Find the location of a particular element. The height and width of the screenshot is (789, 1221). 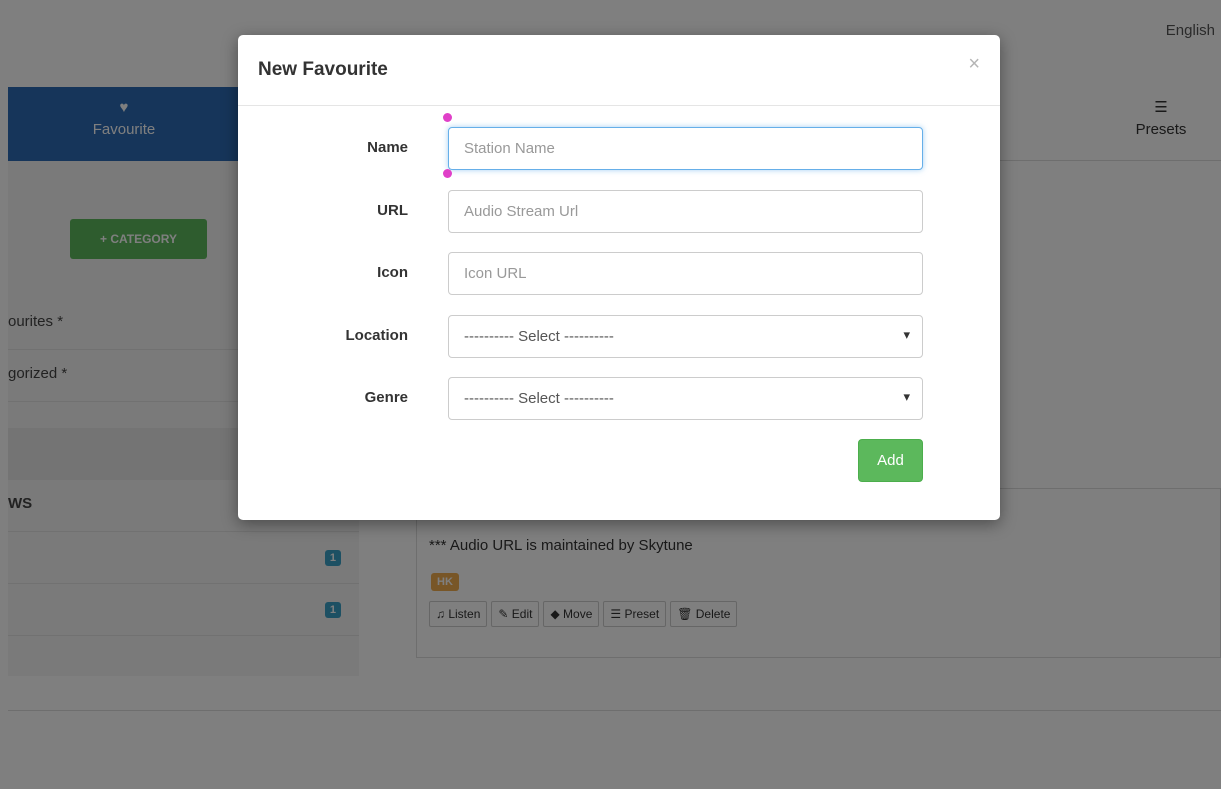

location-row: Location ---------- Select ---------- ▾ is located at coordinates (619, 336).